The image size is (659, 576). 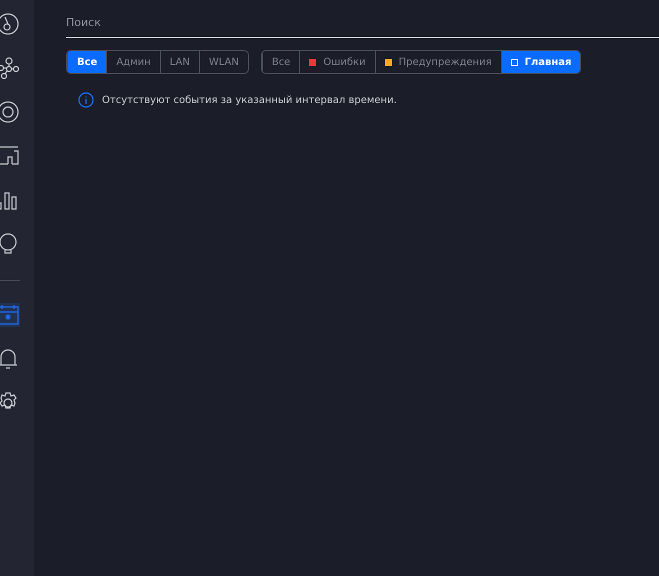 I want to click on filter-tab: Ошибки, so click(x=337, y=62).